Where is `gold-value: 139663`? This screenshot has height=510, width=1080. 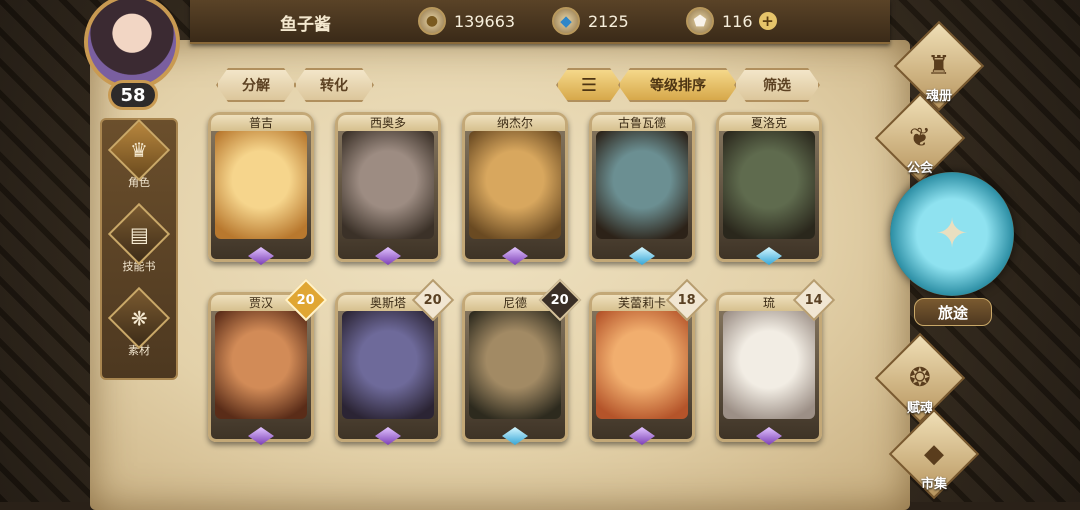 gold-value: 139663 is located at coordinates (485, 21).